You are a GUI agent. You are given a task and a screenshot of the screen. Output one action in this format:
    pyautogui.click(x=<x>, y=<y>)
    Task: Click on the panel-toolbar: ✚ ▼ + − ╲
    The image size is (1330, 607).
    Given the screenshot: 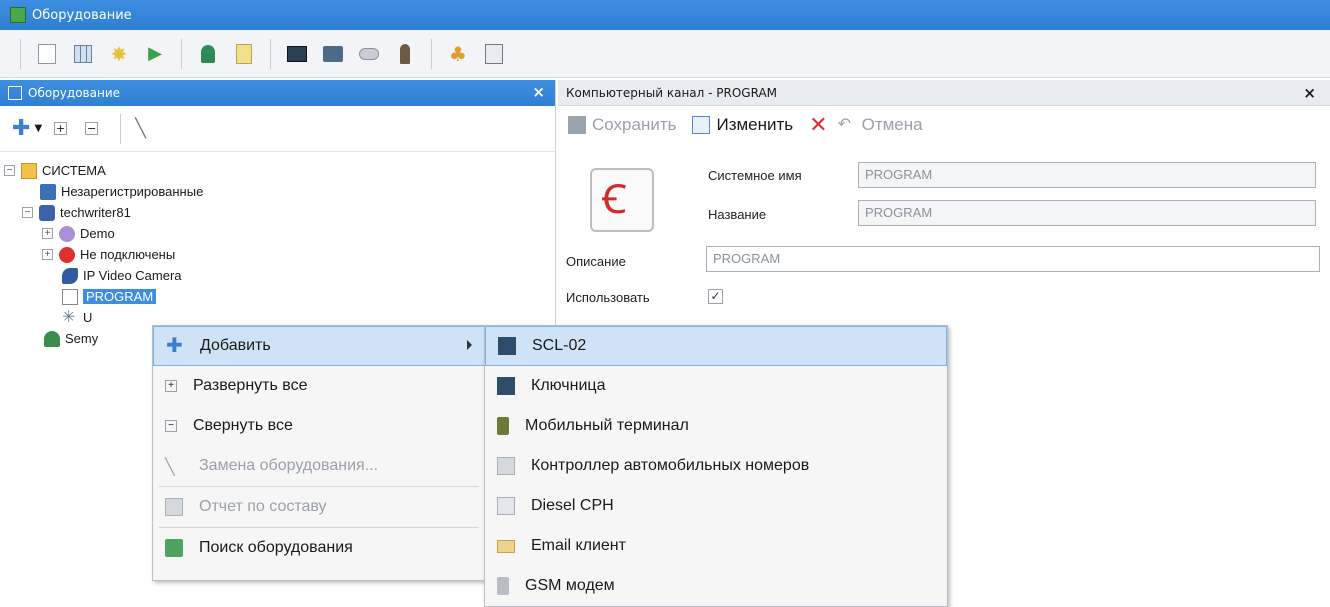 What is the action you would take?
    pyautogui.click(x=277, y=129)
    